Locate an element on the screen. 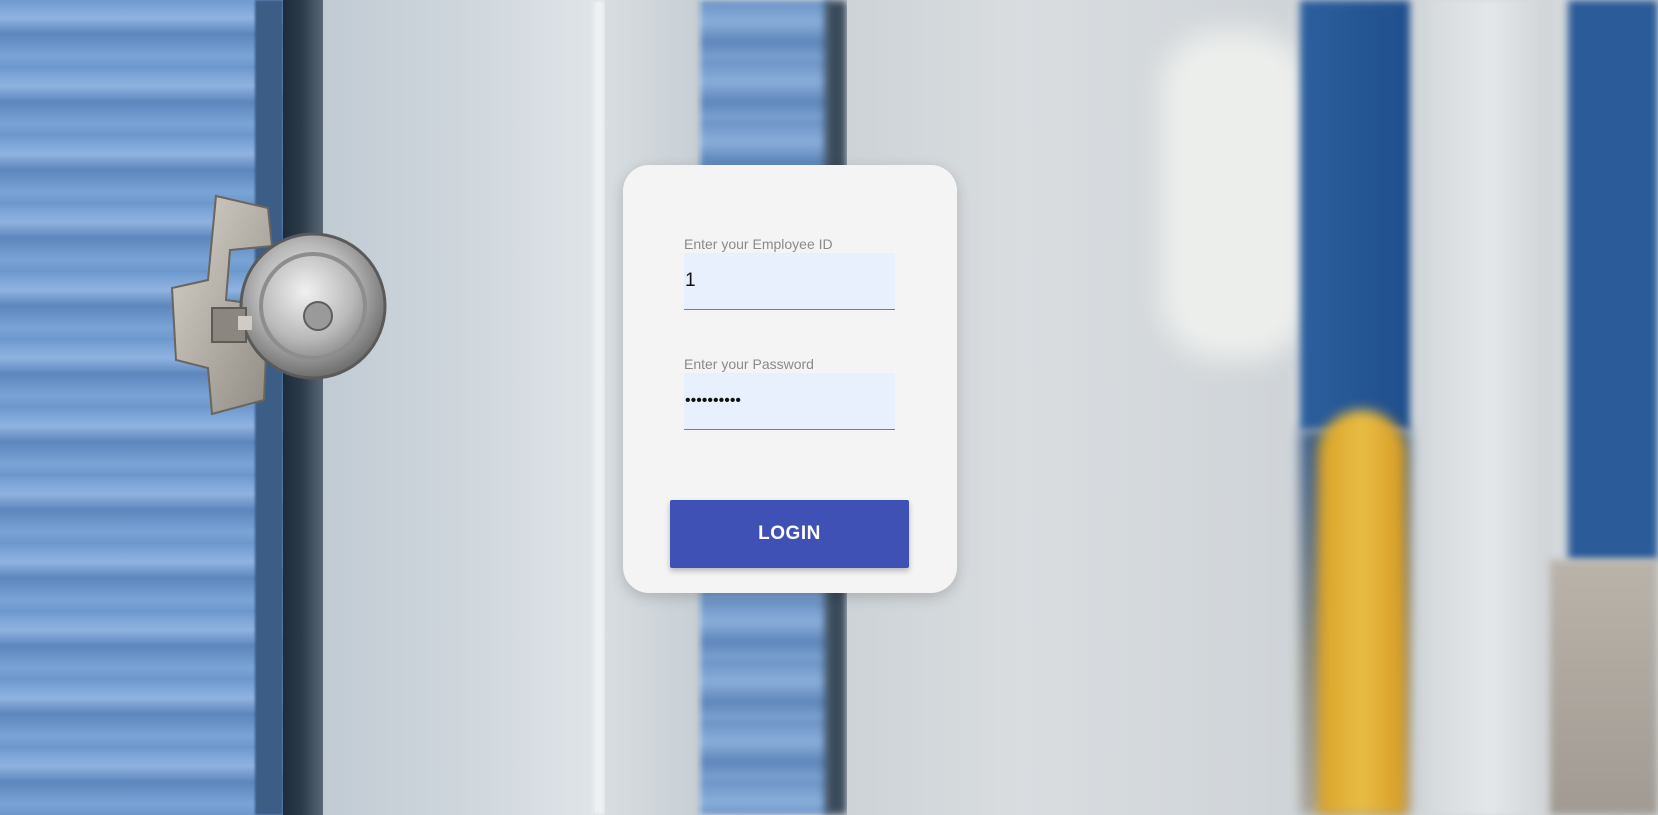  ground is located at coordinates (1604, 687).